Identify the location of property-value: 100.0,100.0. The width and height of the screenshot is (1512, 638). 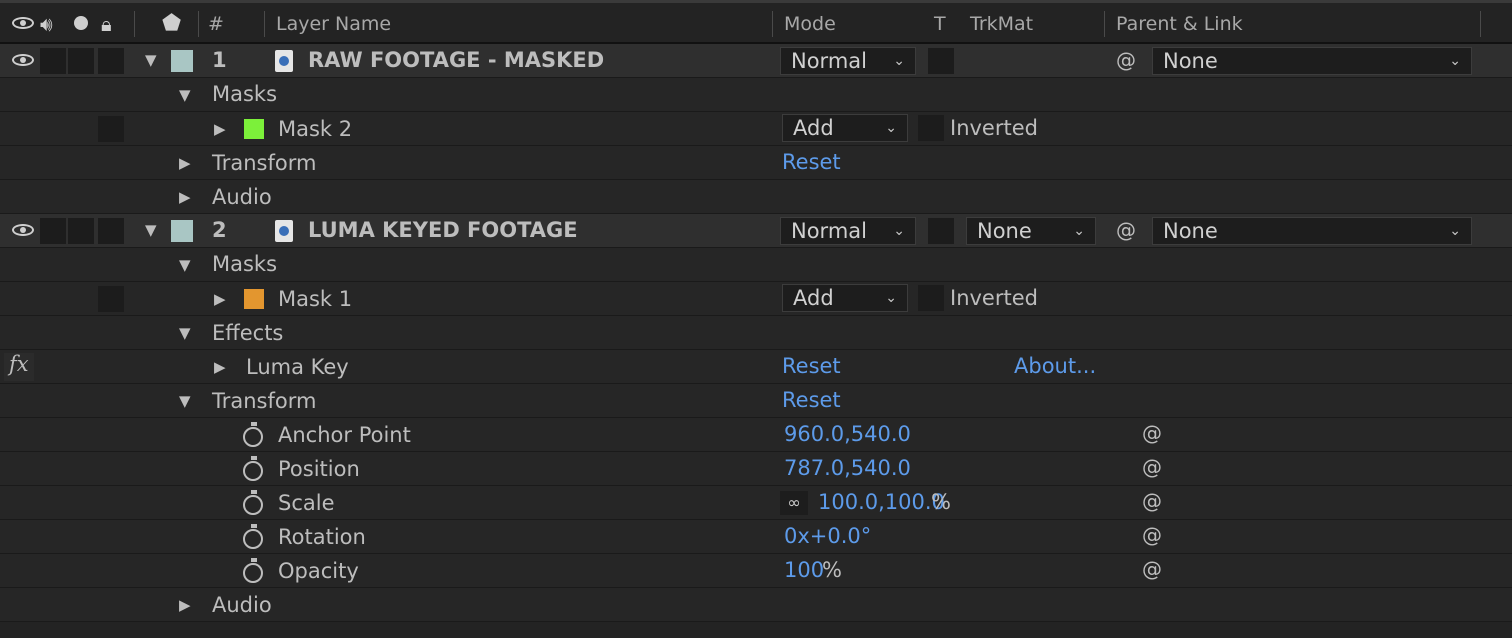
(881, 502).